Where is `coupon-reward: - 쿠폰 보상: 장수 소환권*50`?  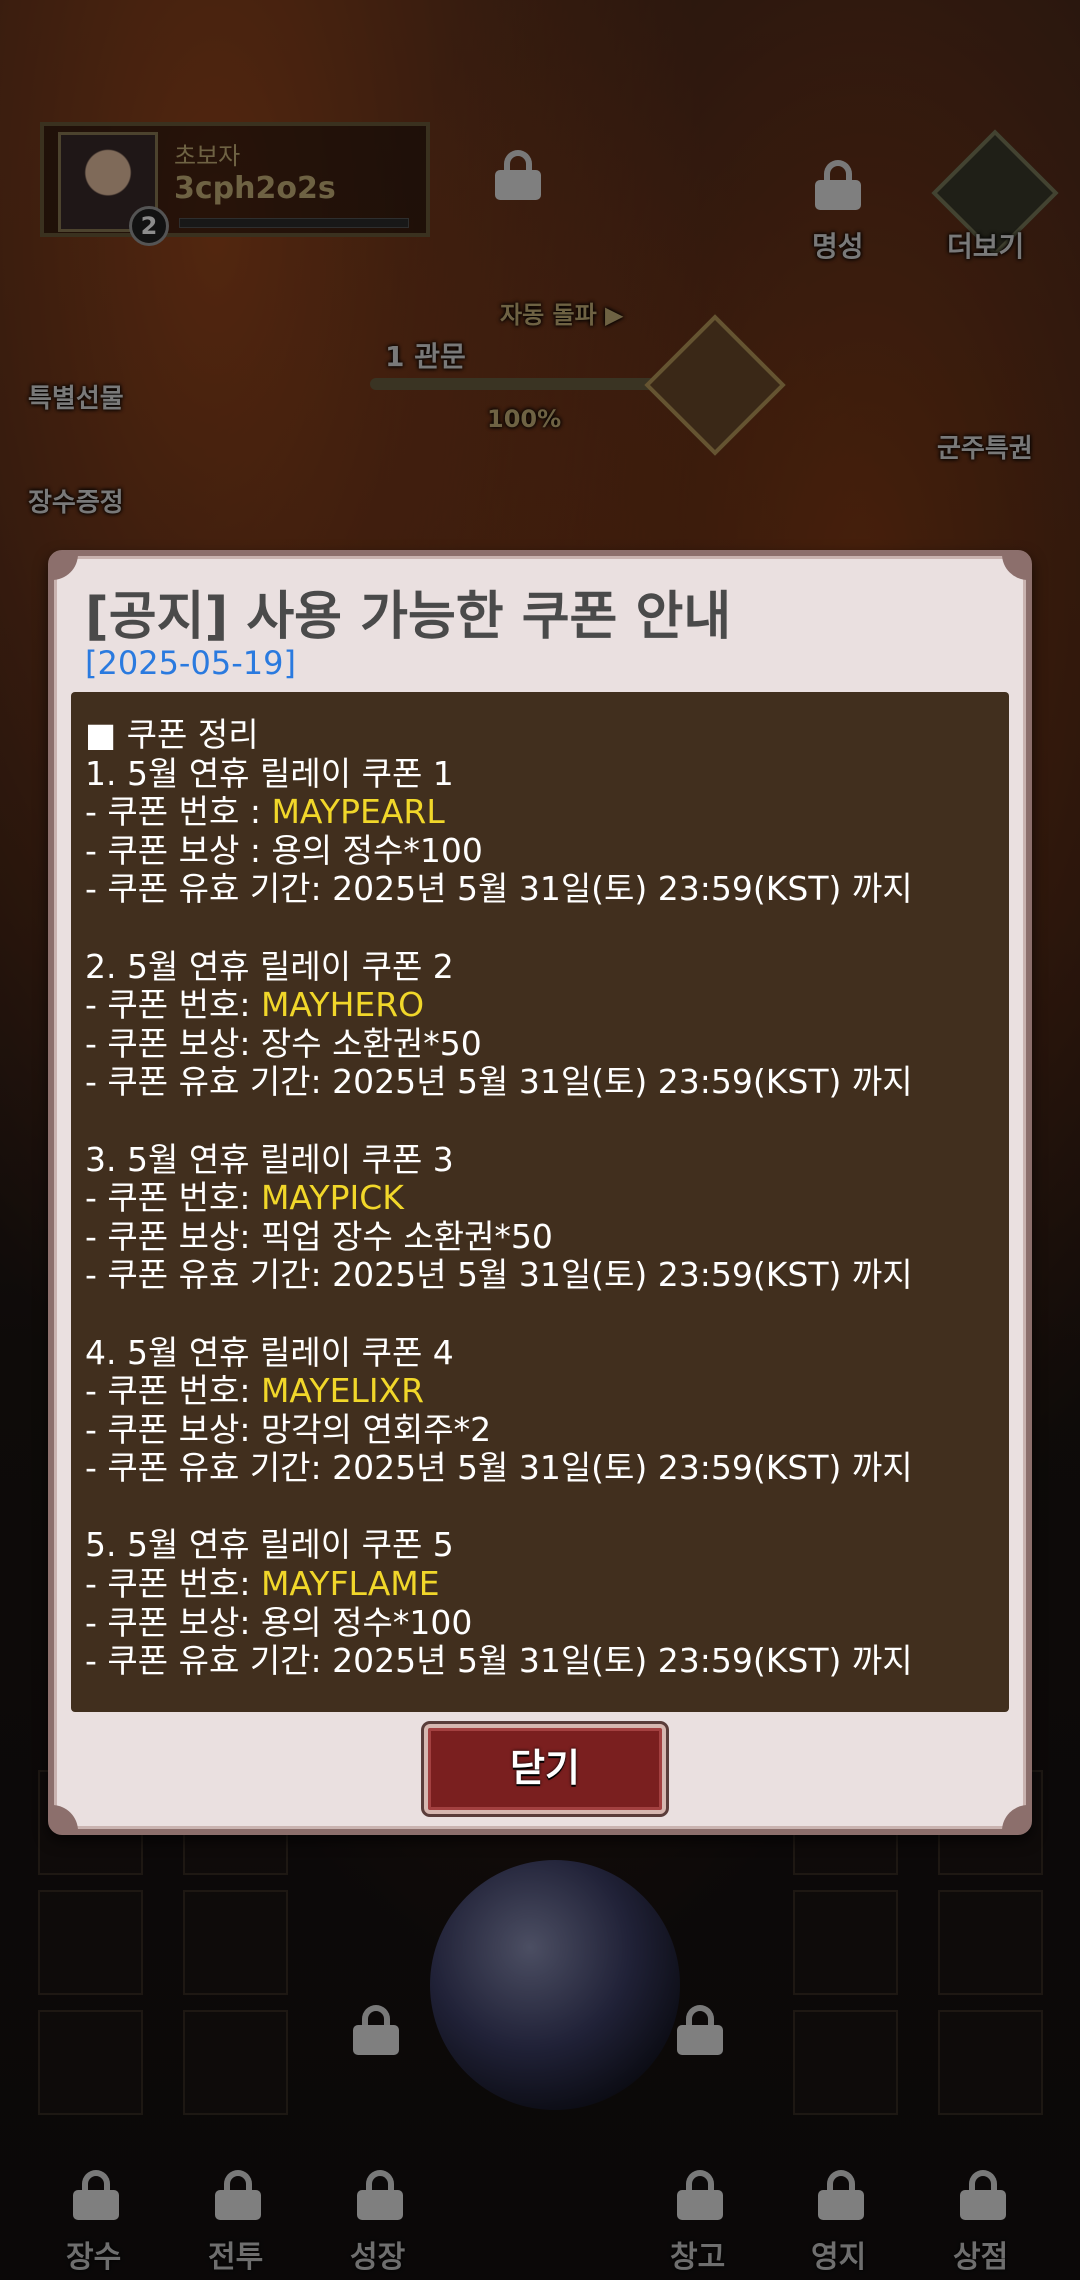
coupon-reward: - 쿠폰 보상: 장수 소환권*50 is located at coordinates (283, 1043).